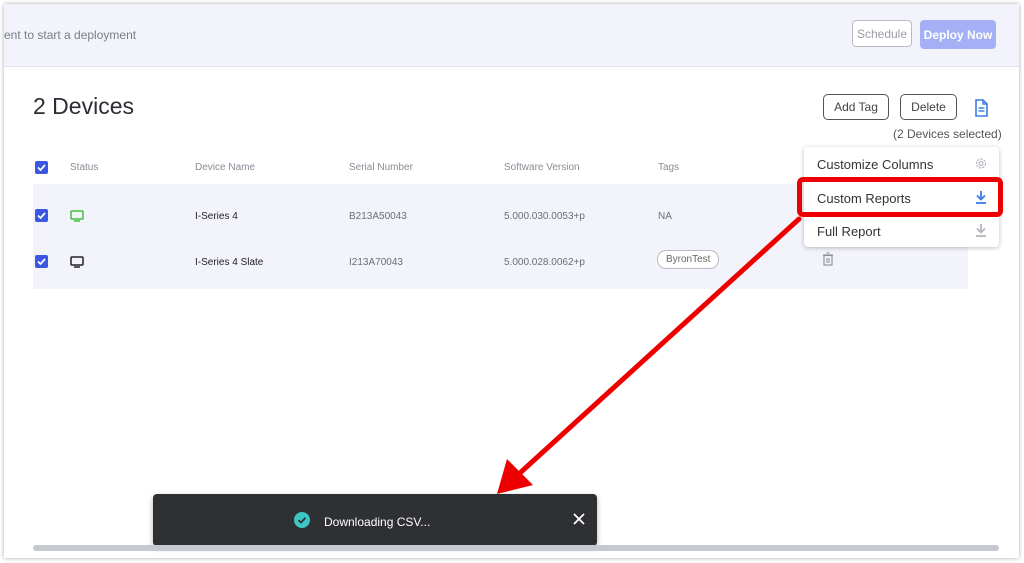  Describe the element at coordinates (516, 548) in the screenshot. I see `horizontal-scrollbar` at that location.